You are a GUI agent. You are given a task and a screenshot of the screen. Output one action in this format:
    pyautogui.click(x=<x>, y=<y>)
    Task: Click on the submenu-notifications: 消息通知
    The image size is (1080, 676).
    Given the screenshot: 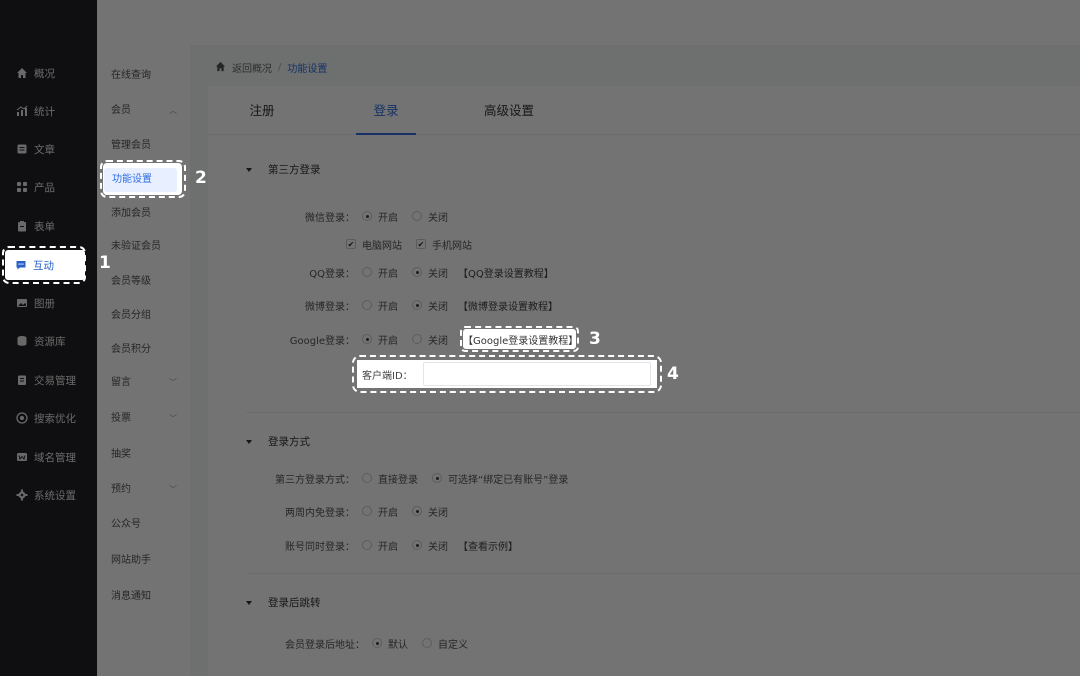 What is the action you would take?
    pyautogui.click(x=144, y=597)
    